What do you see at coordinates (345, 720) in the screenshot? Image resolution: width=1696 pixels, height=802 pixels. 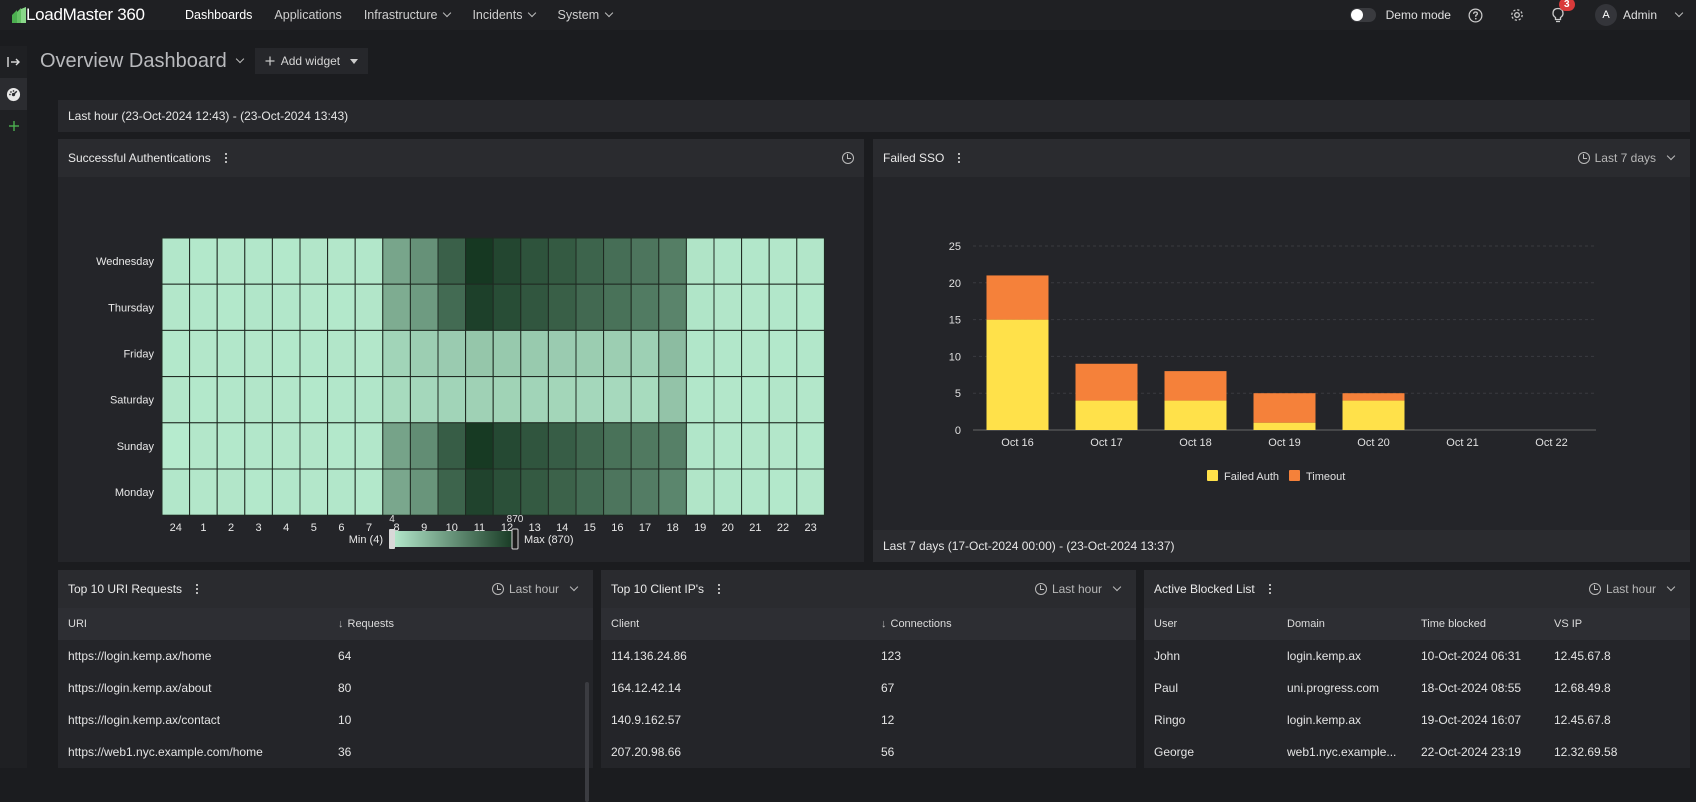 I see `table-cell: 10` at bounding box center [345, 720].